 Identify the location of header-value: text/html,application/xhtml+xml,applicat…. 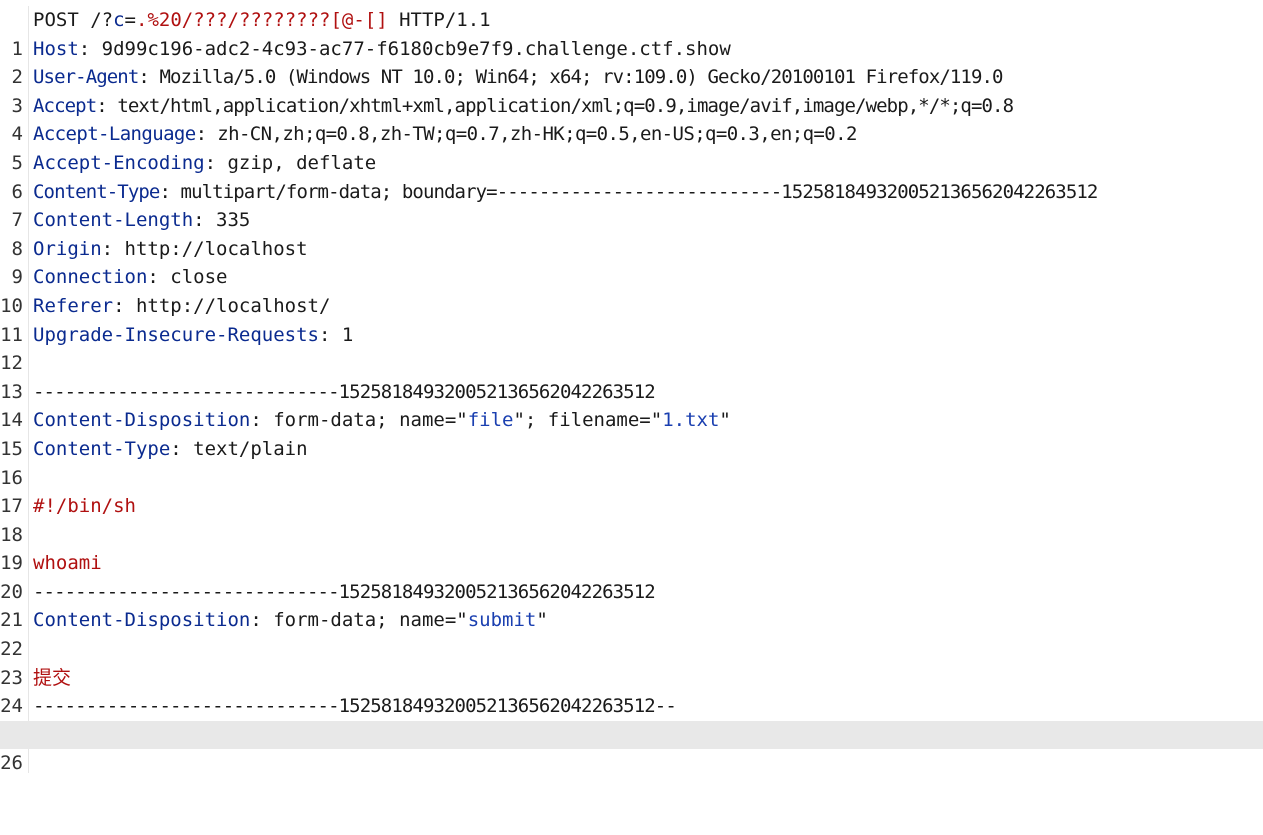
(565, 105).